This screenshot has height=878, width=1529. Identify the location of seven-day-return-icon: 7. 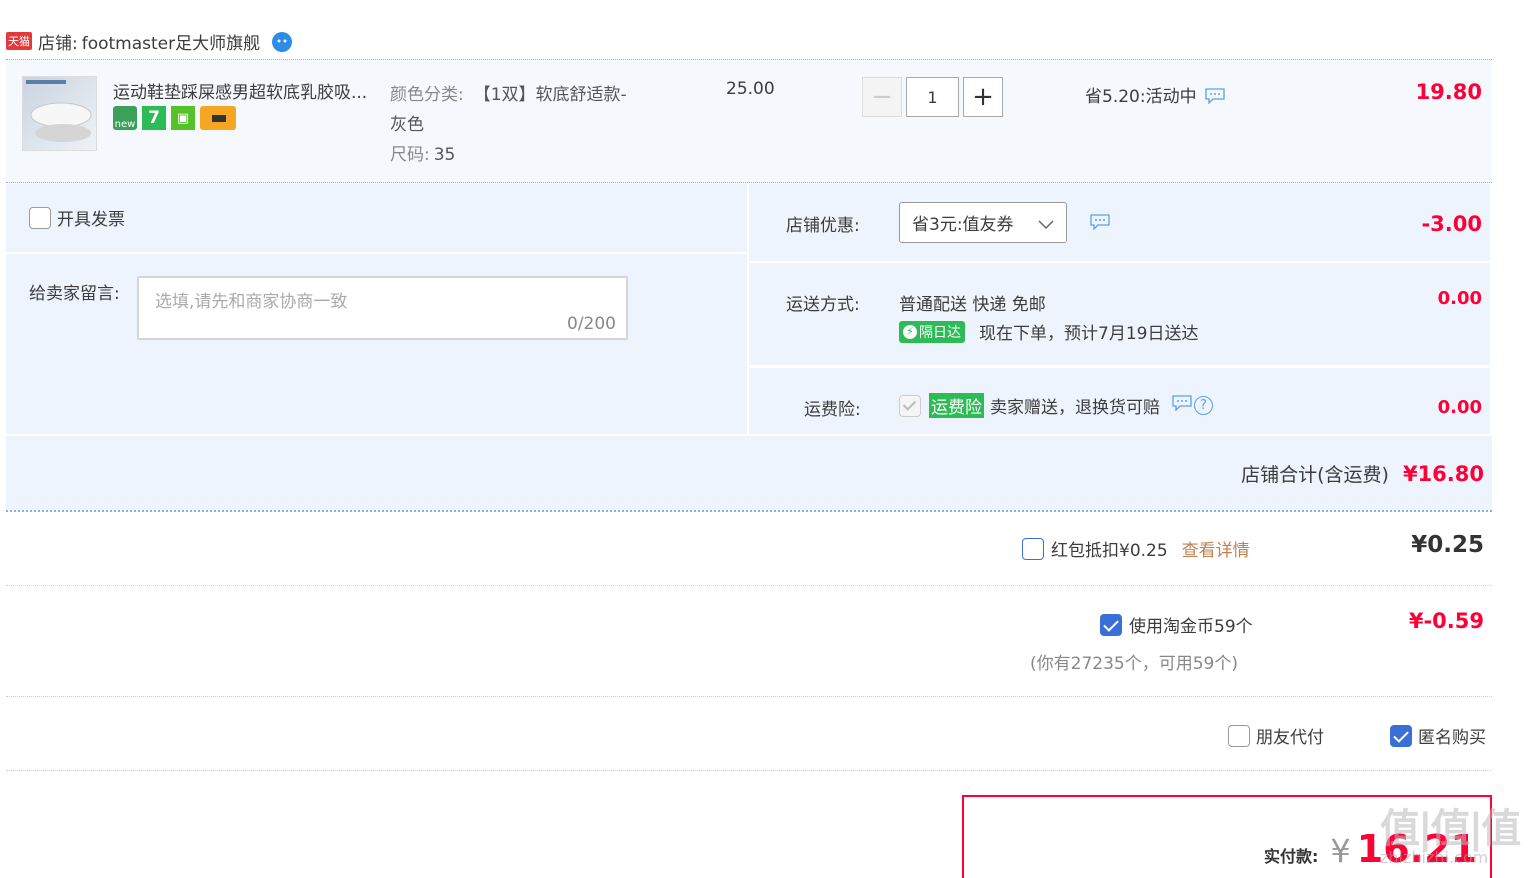
(154, 118).